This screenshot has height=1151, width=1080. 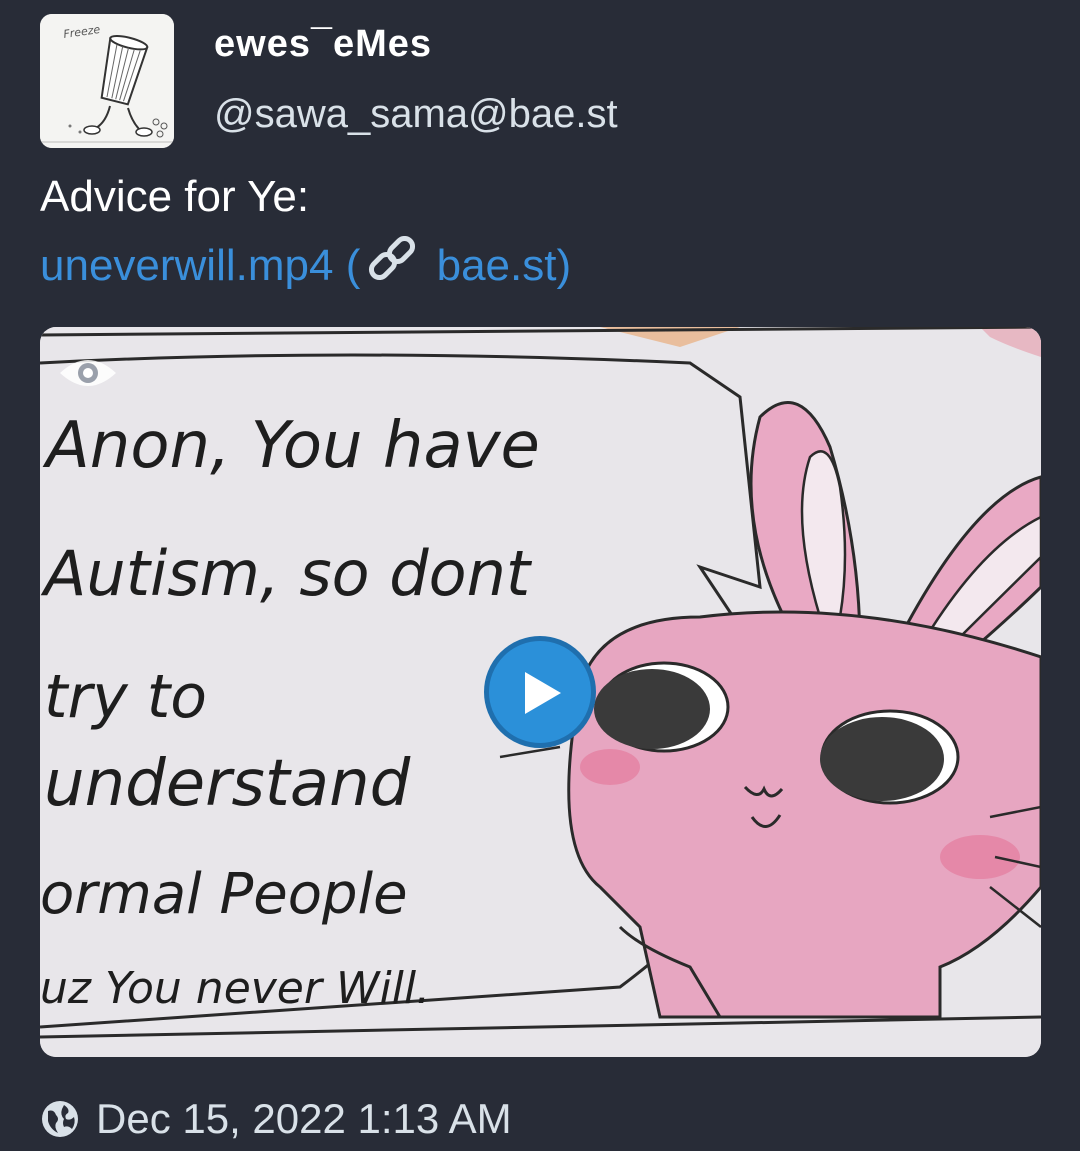 I want to click on attachment-name: uneverwill.mp4, so click(x=187, y=265).